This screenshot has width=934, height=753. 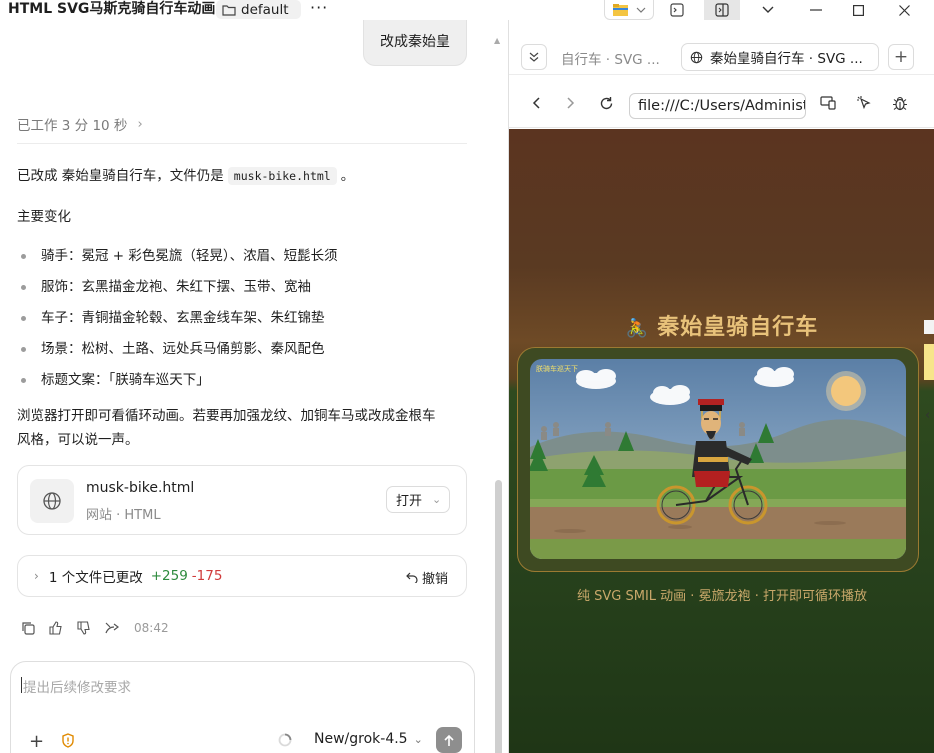 I want to click on chevrons-icon, so click(x=534, y=57).